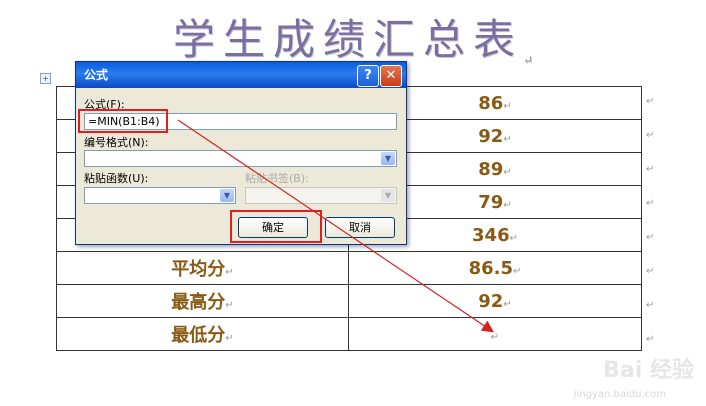  Describe the element at coordinates (619, 394) in the screenshot. I see `watermark-url: jingyan.baidu.com` at that location.